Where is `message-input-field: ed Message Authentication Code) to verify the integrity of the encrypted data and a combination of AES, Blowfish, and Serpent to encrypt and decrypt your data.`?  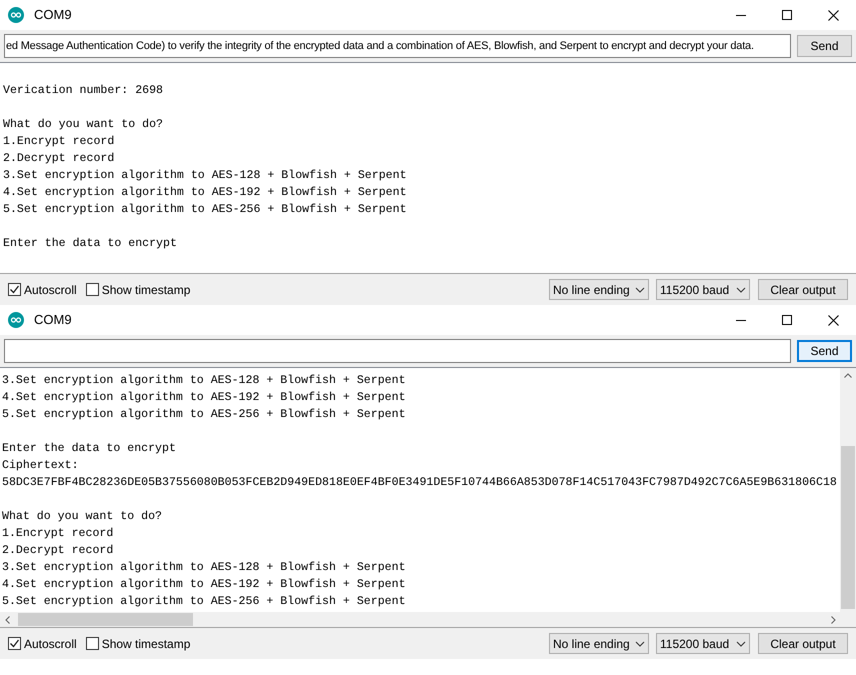
message-input-field: ed Message Authentication Code) to verify the integrity of the encrypted data and a combination of AES, Blowfish, and Serpent to encrypt and decrypt your data. is located at coordinates (397, 46).